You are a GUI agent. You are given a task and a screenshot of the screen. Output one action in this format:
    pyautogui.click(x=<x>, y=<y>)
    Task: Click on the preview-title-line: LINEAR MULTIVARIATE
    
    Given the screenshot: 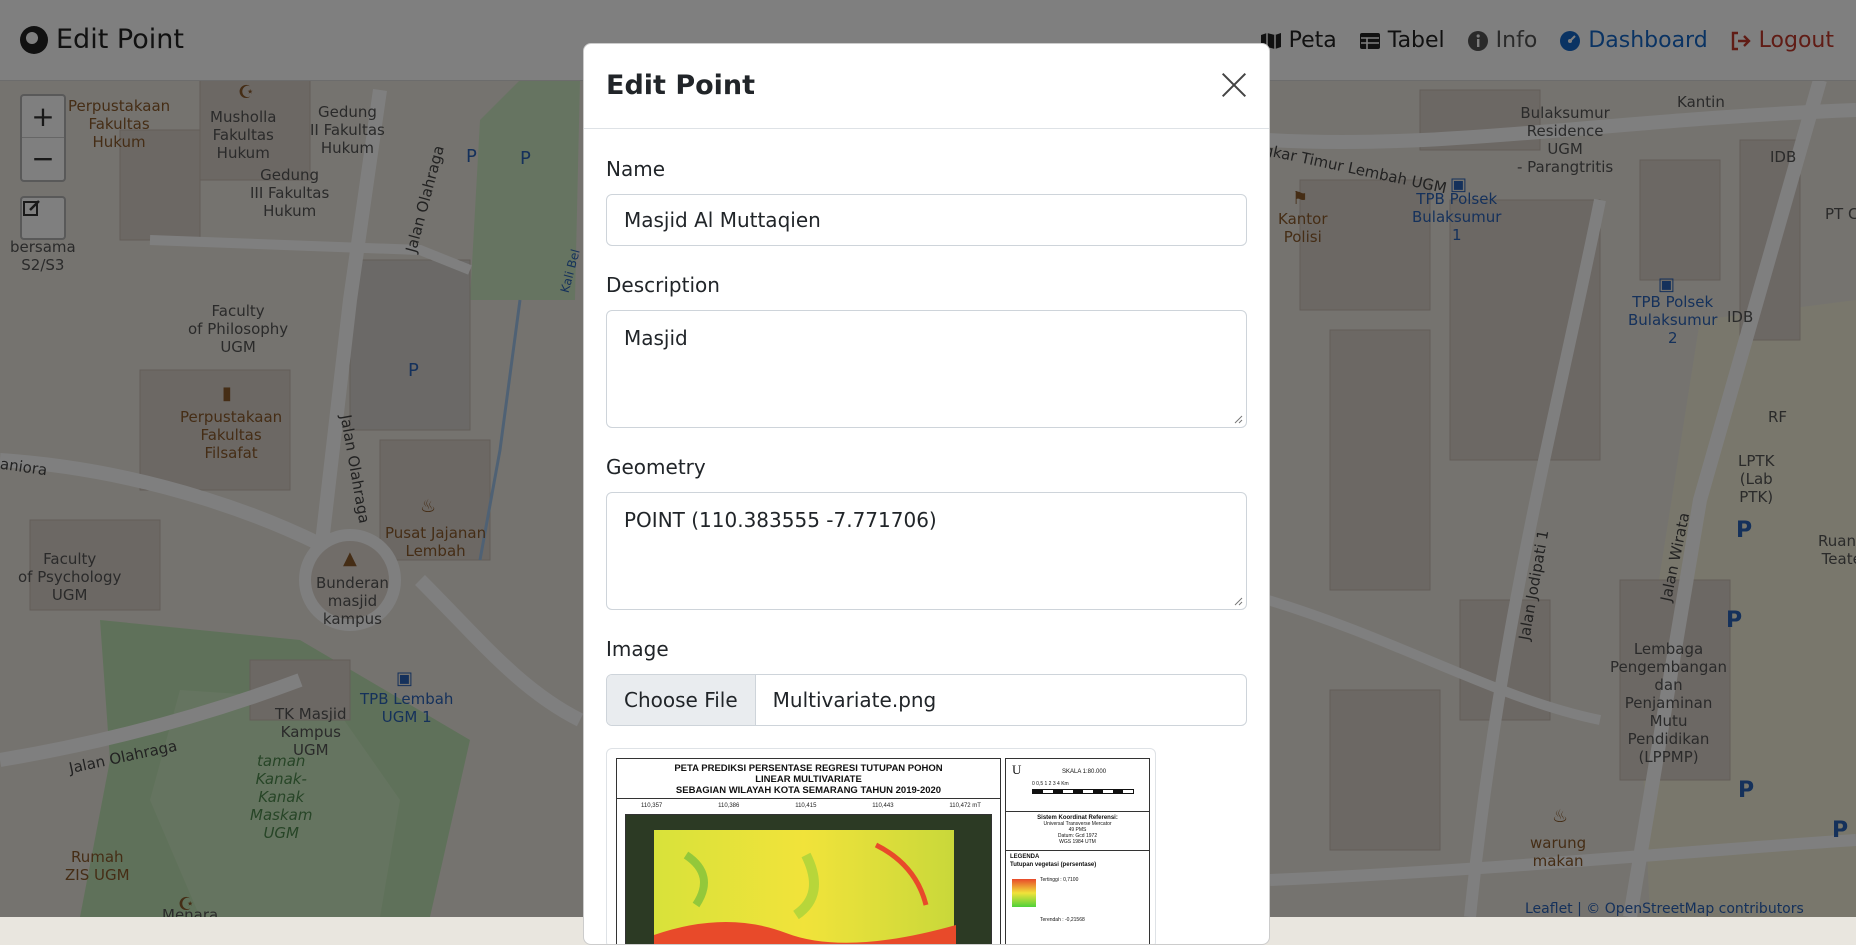 What is the action you would take?
    pyautogui.click(x=808, y=779)
    